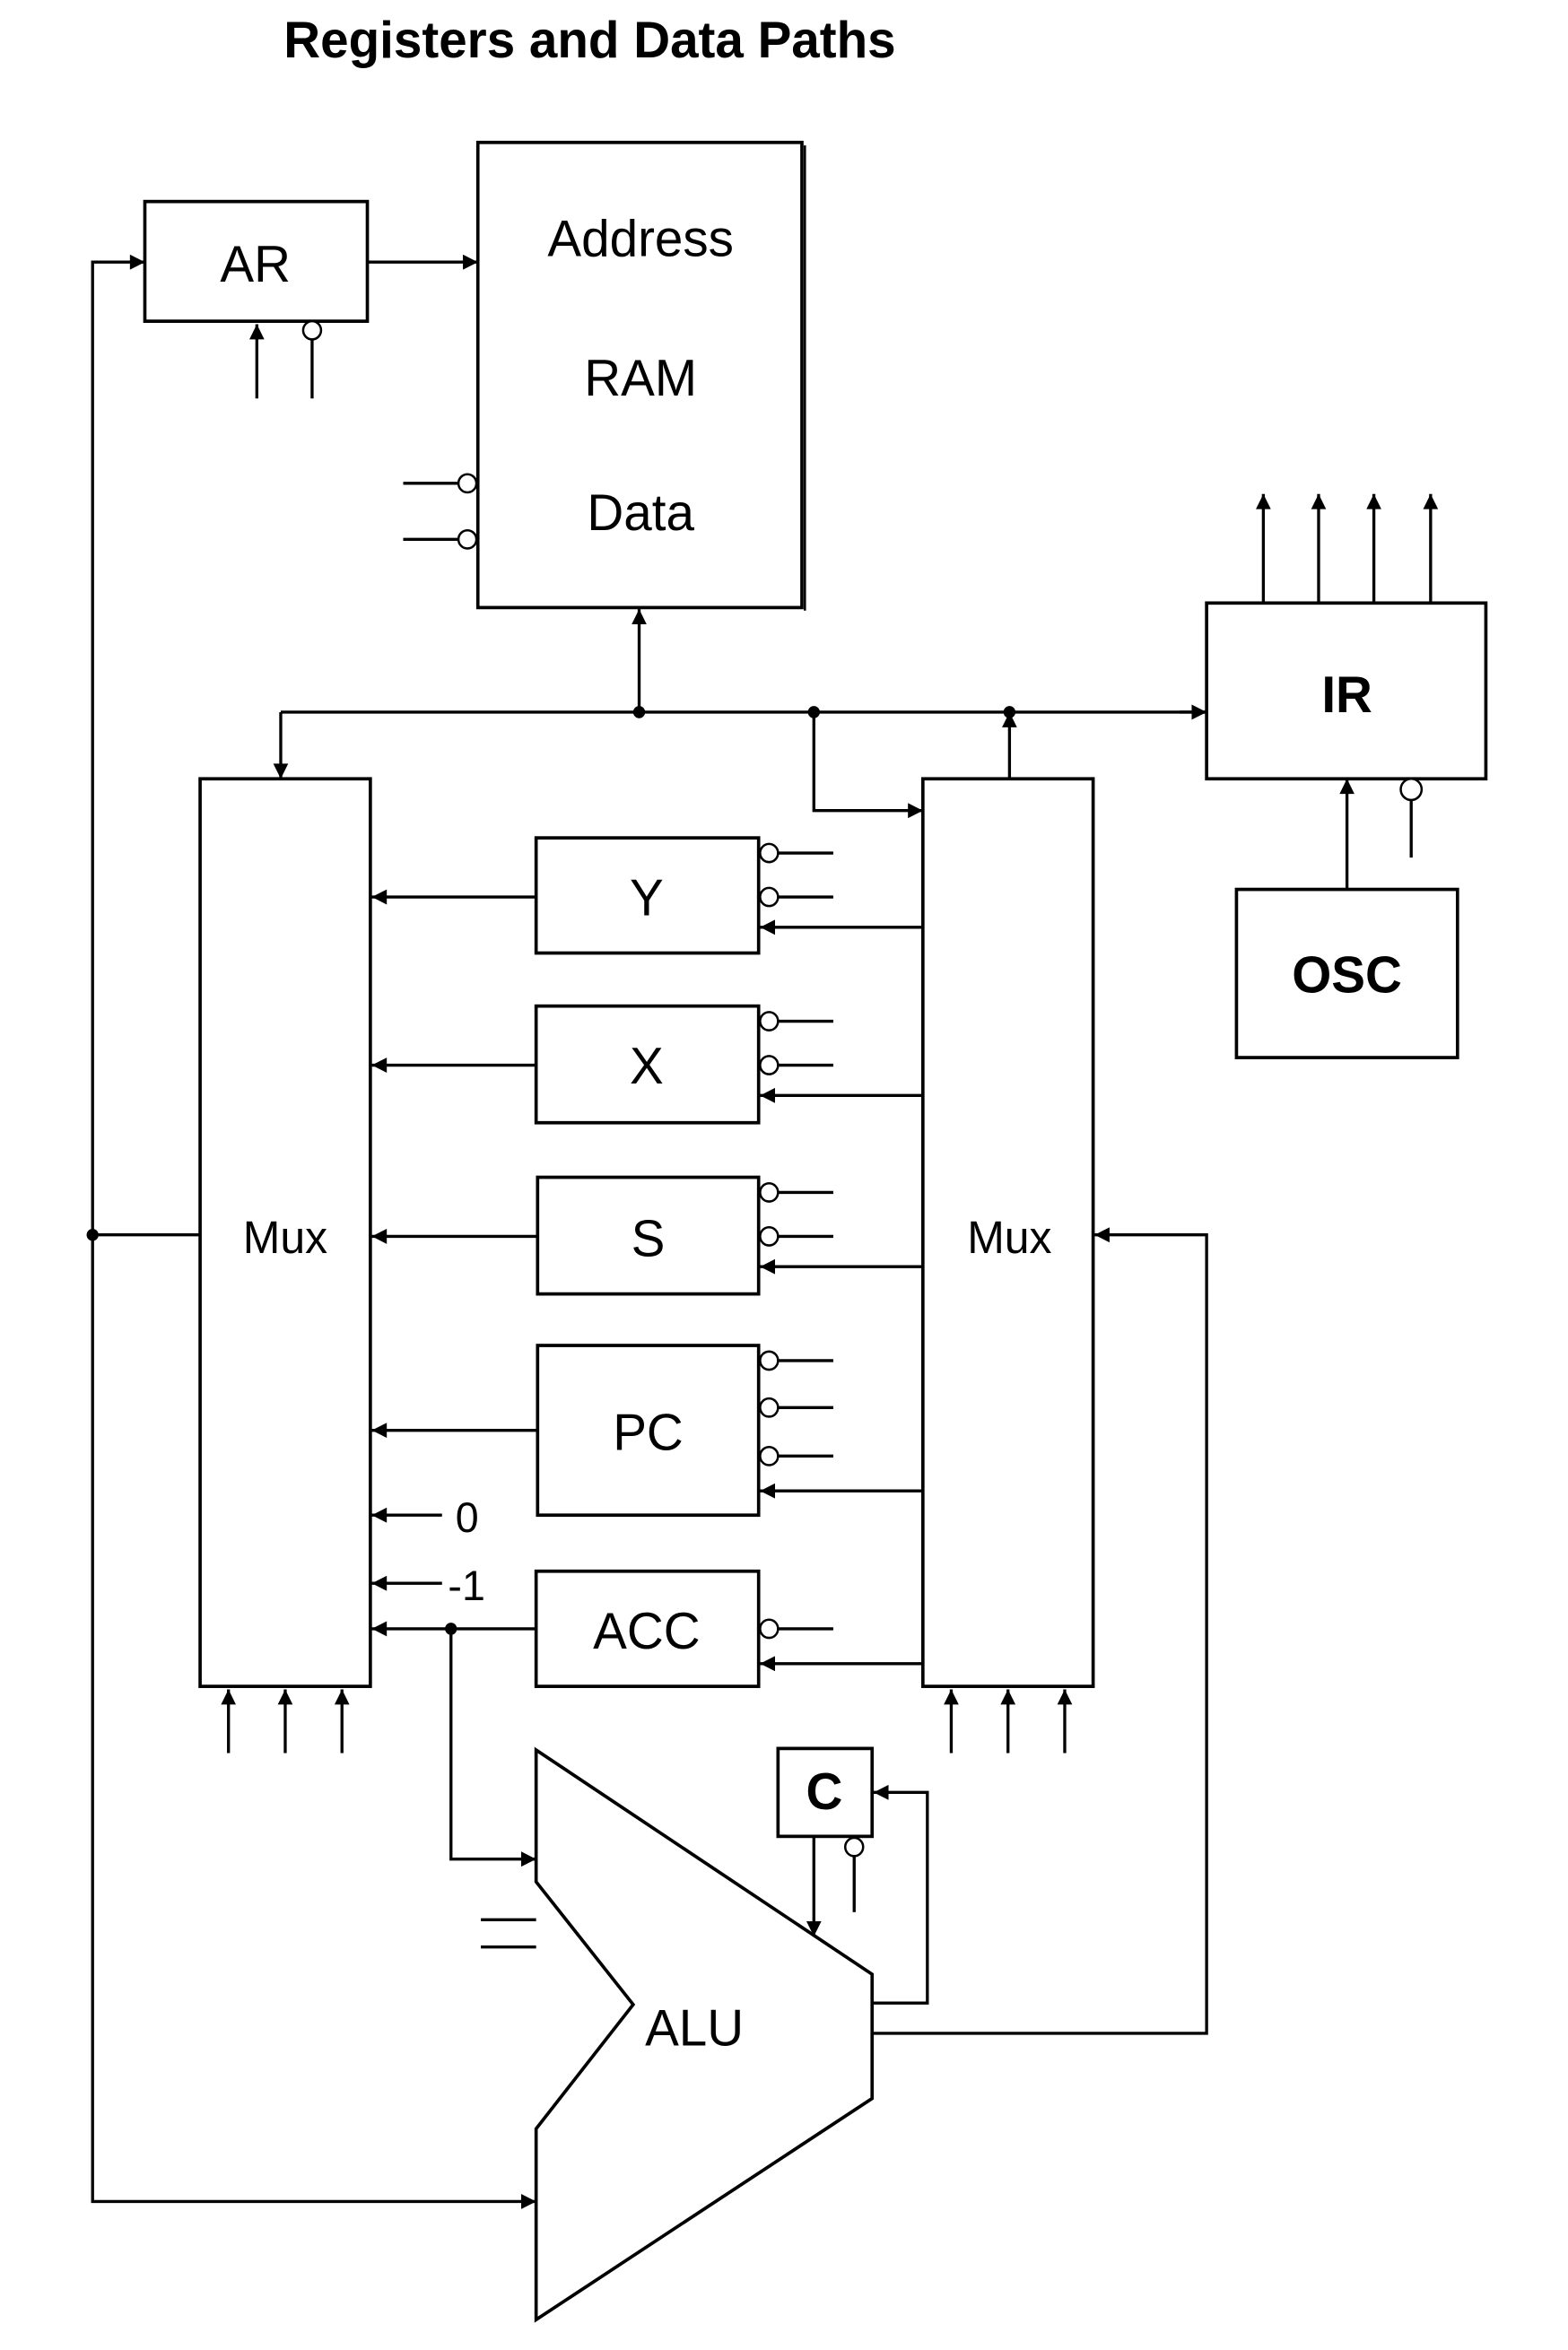 The width and height of the screenshot is (1568, 2350). I want to click on x-register: X, so click(648, 1064).